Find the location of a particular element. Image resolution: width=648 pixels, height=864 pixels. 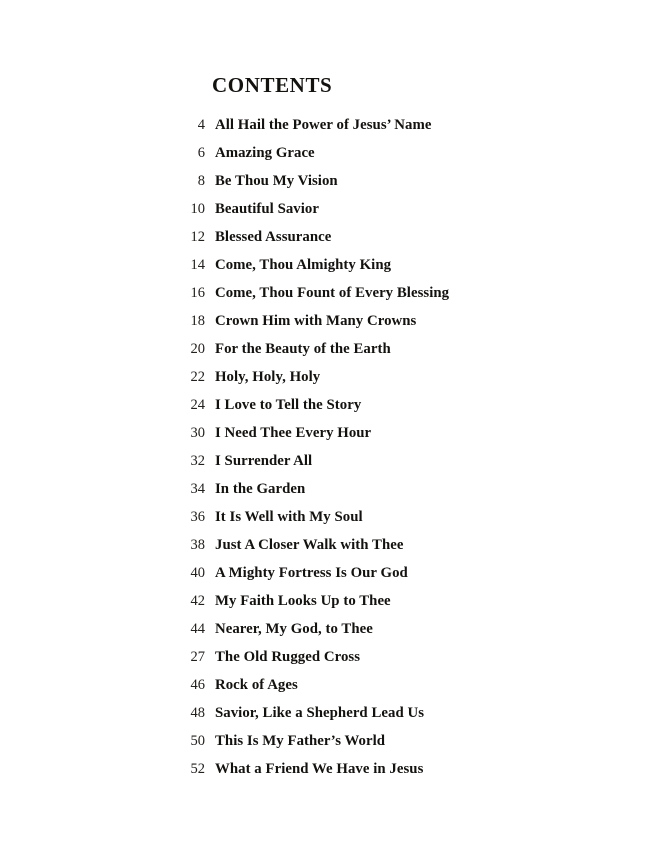

list-item: 24 I Love to Tell the Story is located at coordinates (324, 411).